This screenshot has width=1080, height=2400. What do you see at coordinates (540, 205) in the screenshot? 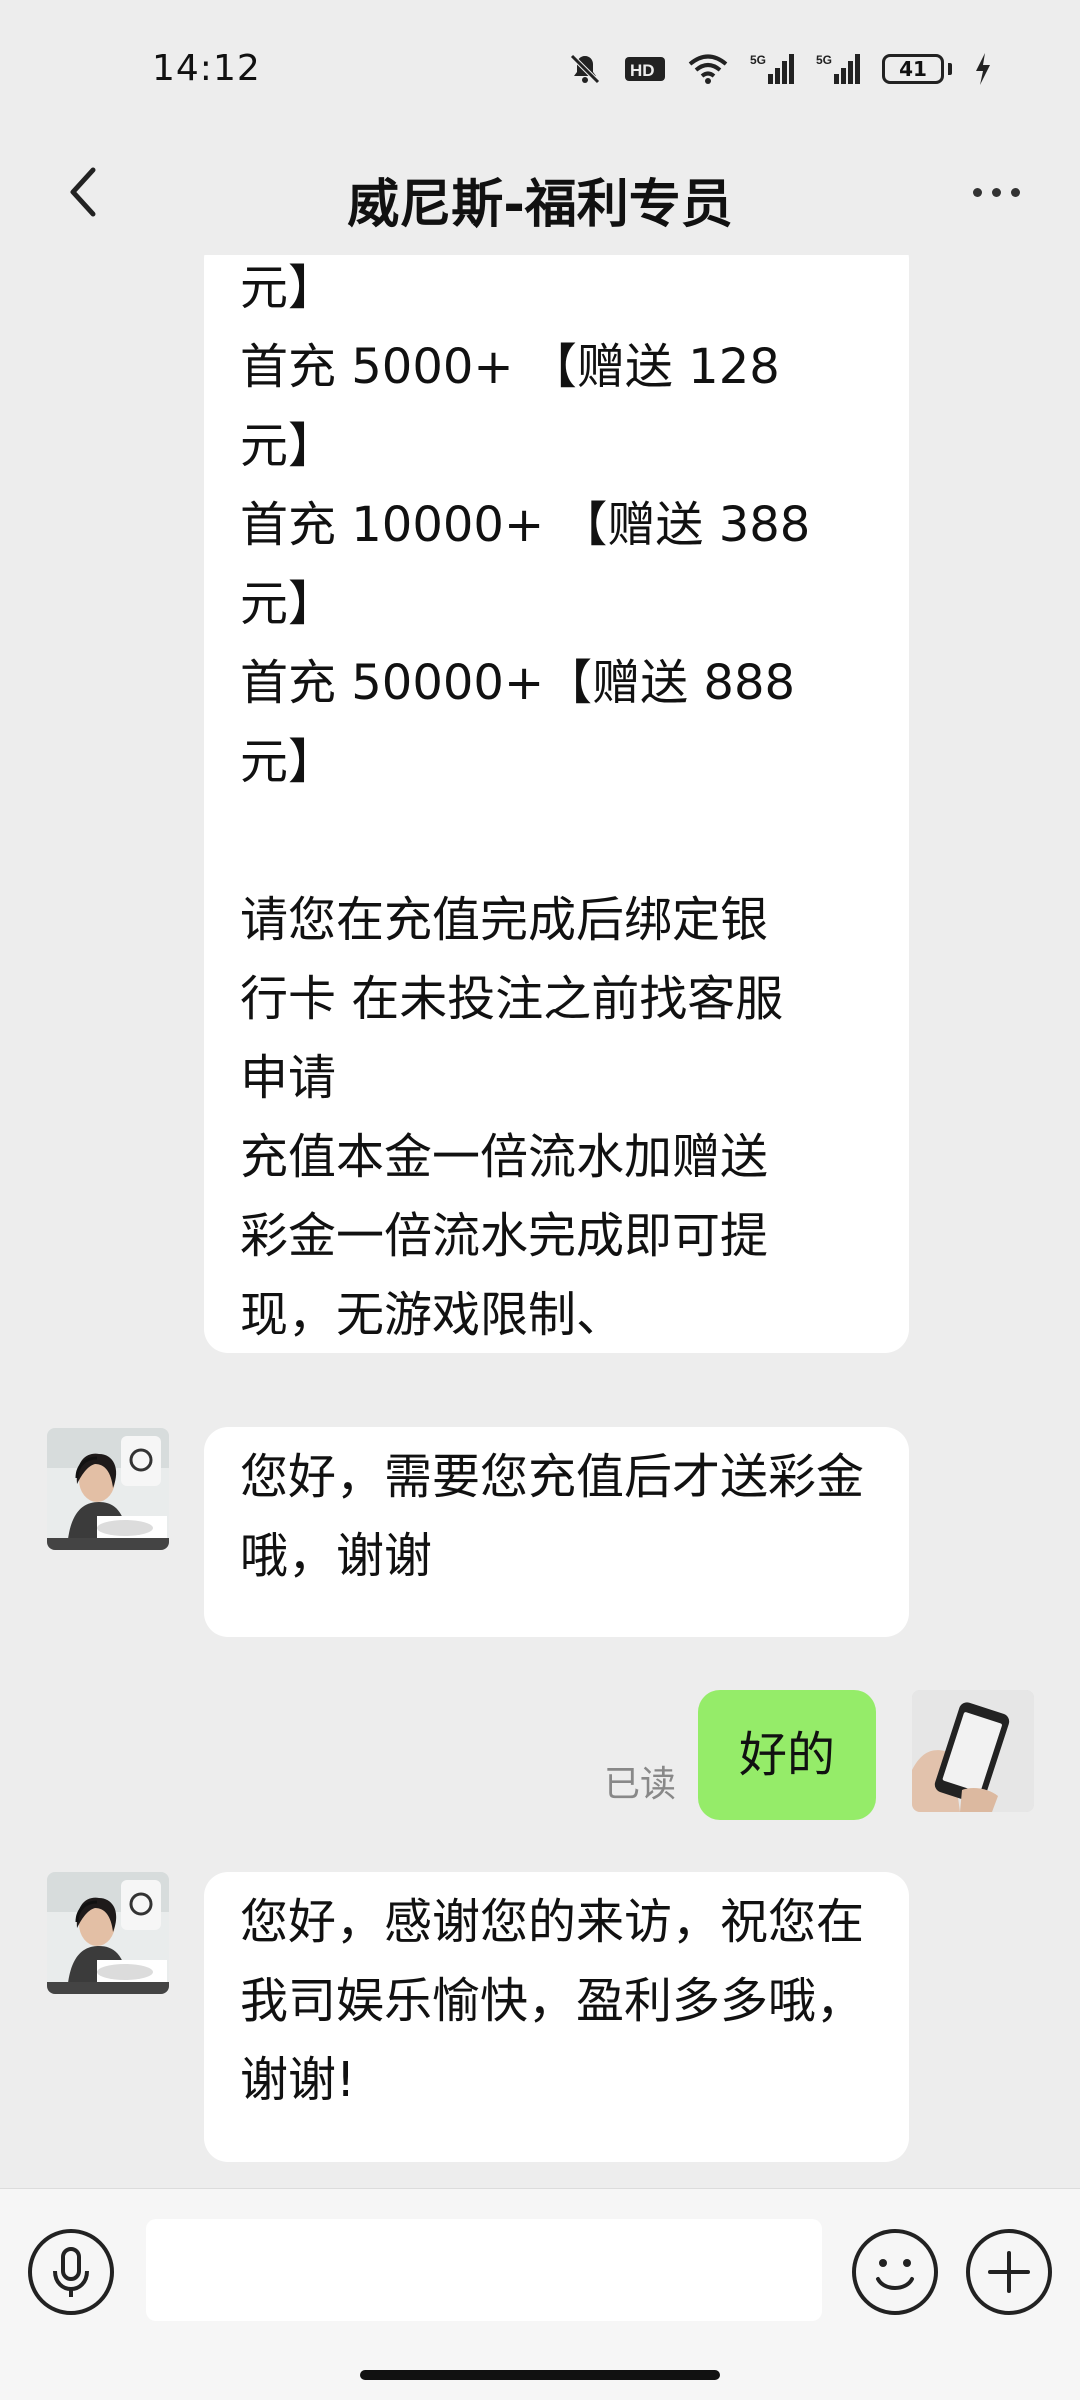
I see `chat-title: 威尼斯-福利专员` at bounding box center [540, 205].